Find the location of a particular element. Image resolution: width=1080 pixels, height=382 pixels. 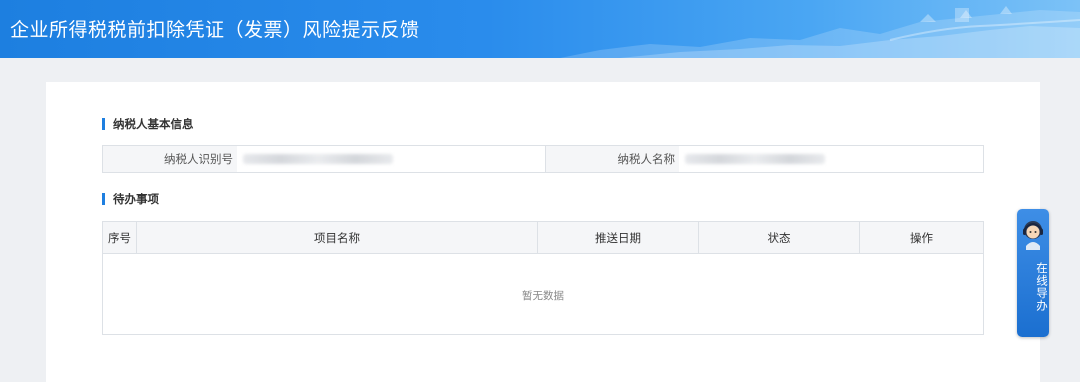

redacted-taxpayer-id is located at coordinates (318, 159).